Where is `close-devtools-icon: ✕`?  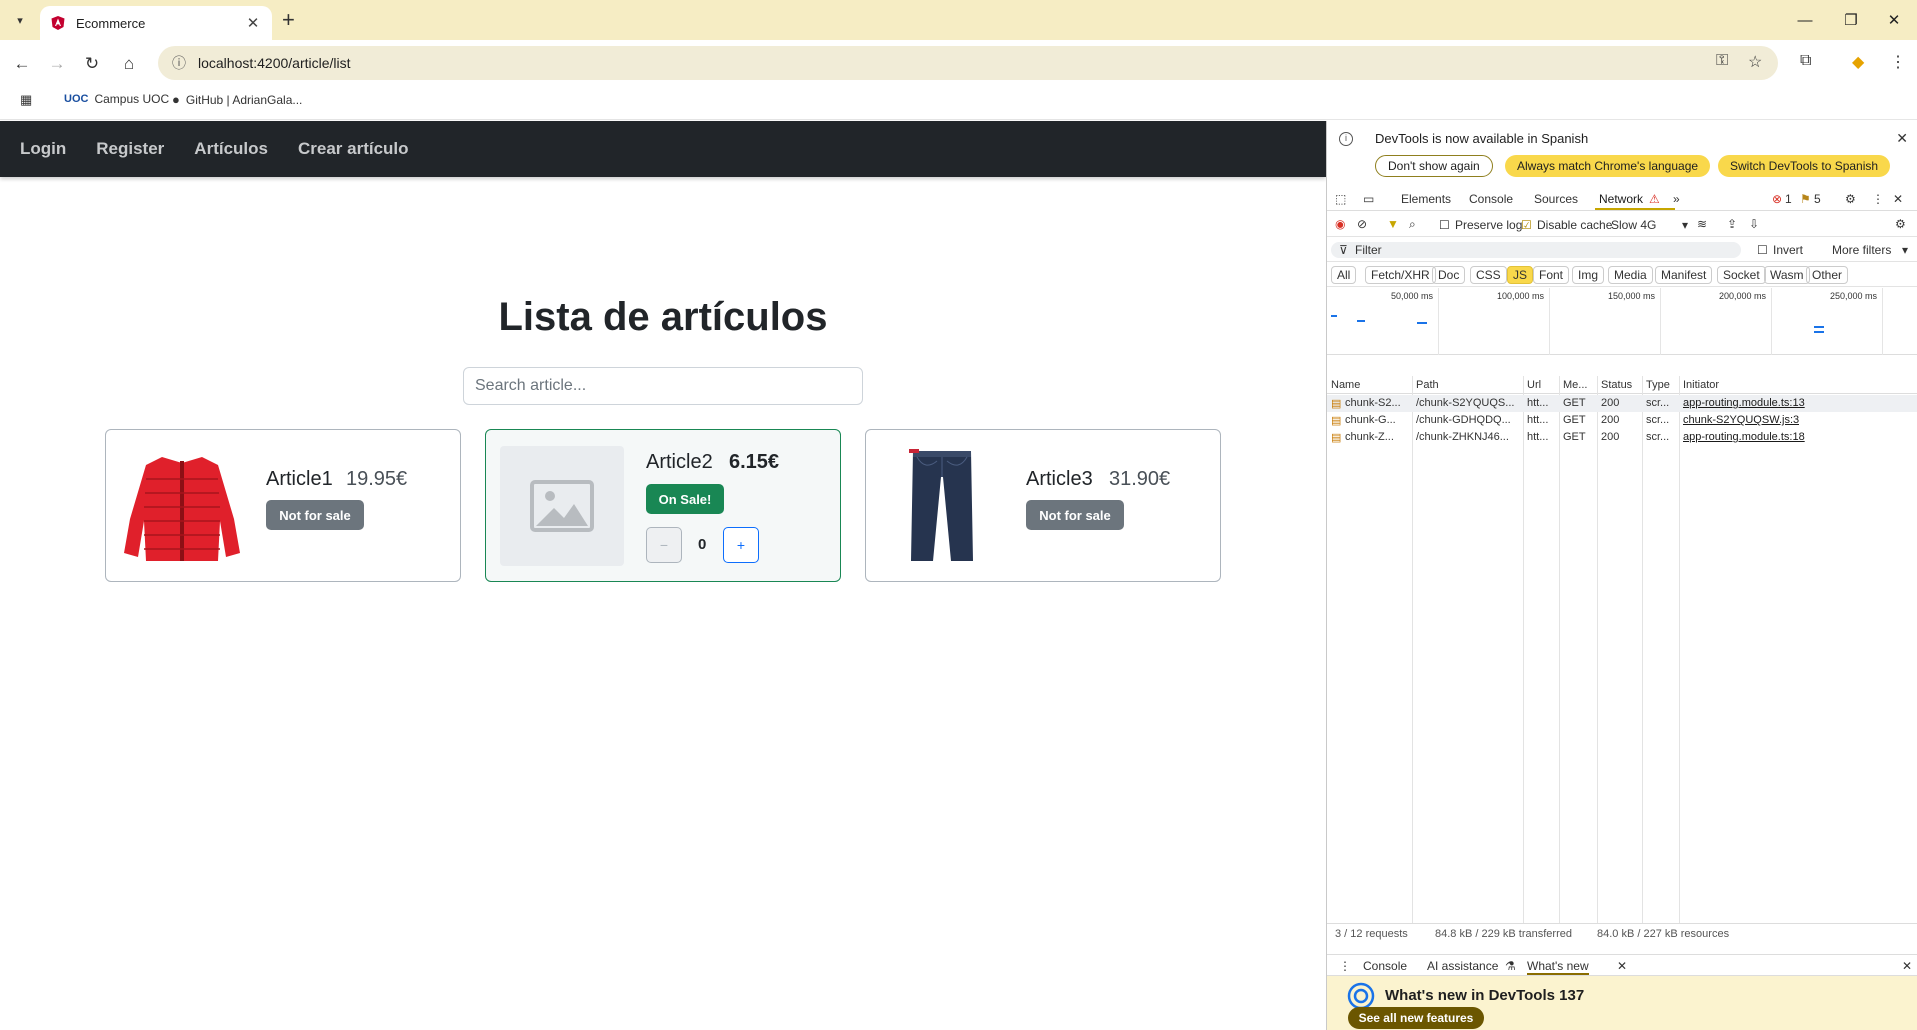
close-devtools-icon: ✕ is located at coordinates (1898, 199).